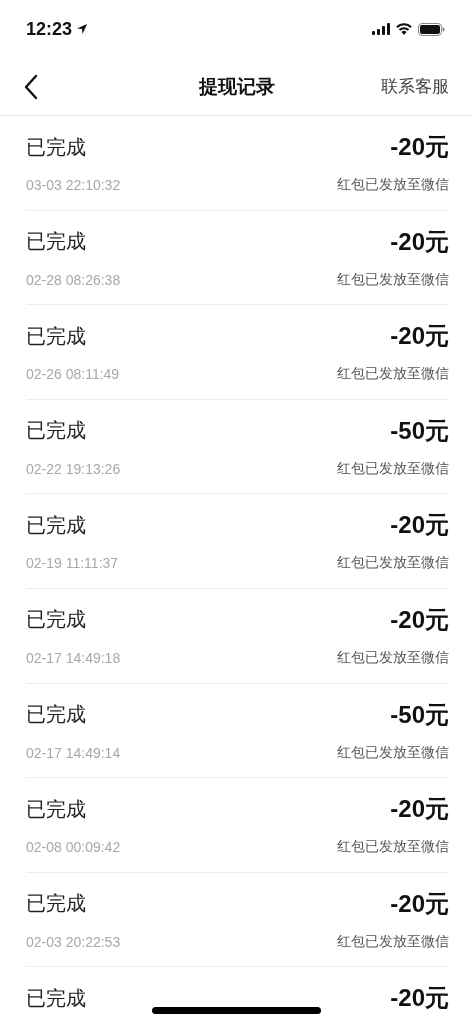 The height and width of the screenshot is (1024, 473). I want to click on record-time: 02-28 08:26:38, so click(73, 279).